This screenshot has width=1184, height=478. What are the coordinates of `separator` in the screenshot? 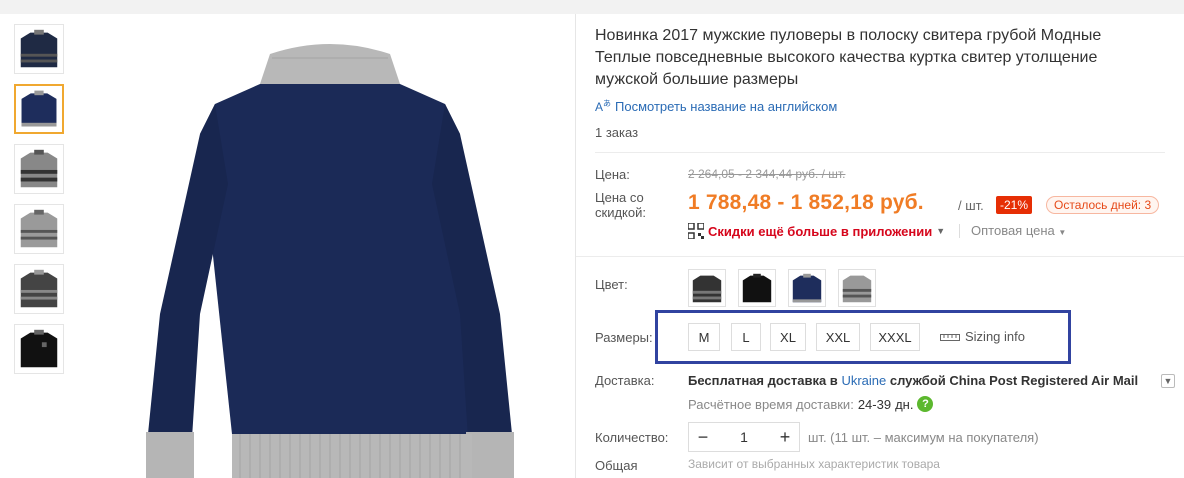 It's located at (959, 231).